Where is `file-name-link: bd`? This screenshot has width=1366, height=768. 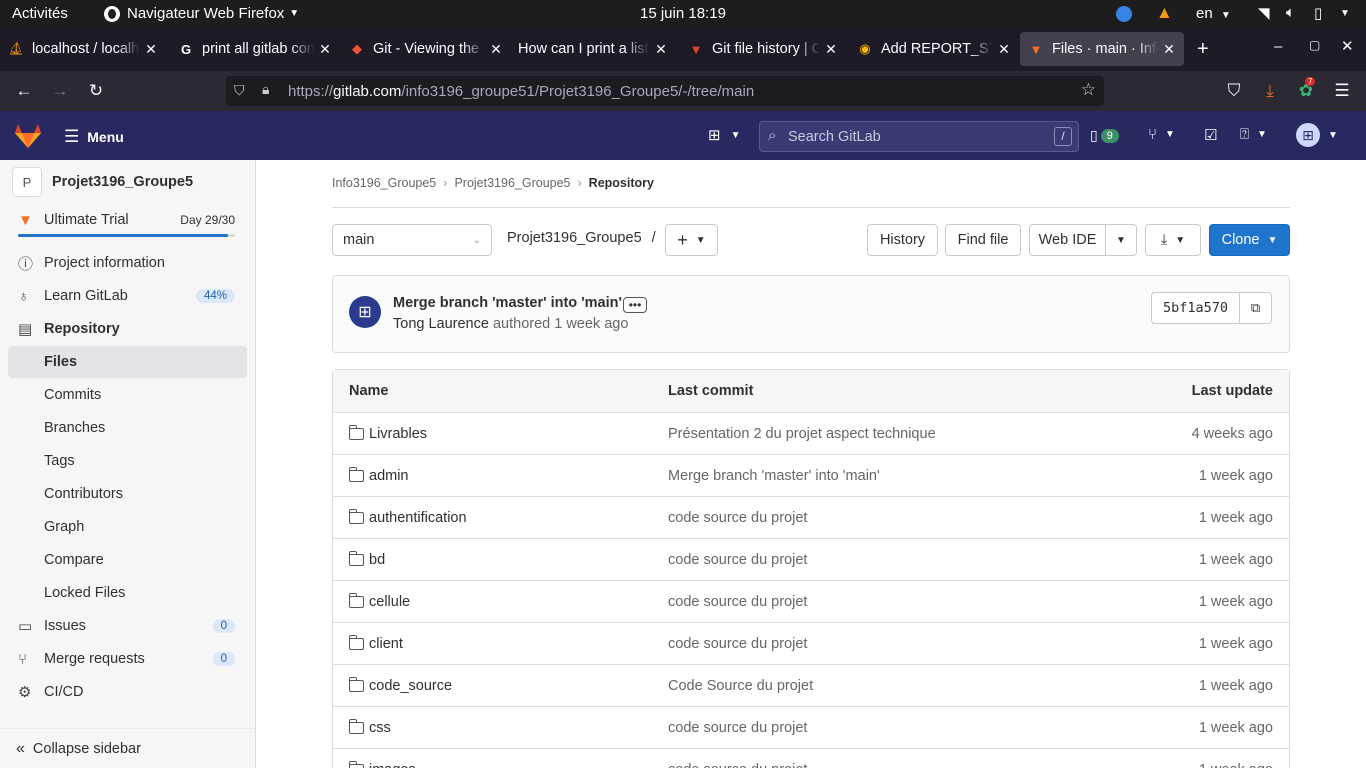 file-name-link: bd is located at coordinates (366, 559).